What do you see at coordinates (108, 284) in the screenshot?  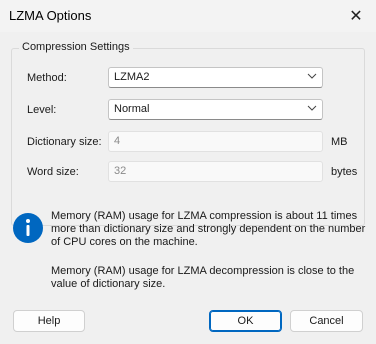 I see `info-line: value of dictionary size.` at bounding box center [108, 284].